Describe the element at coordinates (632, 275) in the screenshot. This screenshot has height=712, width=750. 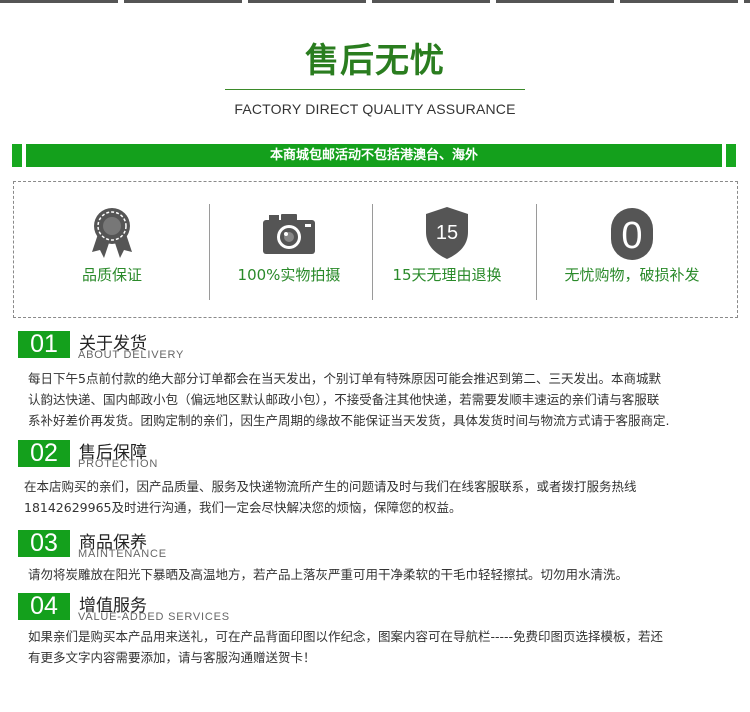
I see `feature-label: 无忧购物，破损补发` at that location.